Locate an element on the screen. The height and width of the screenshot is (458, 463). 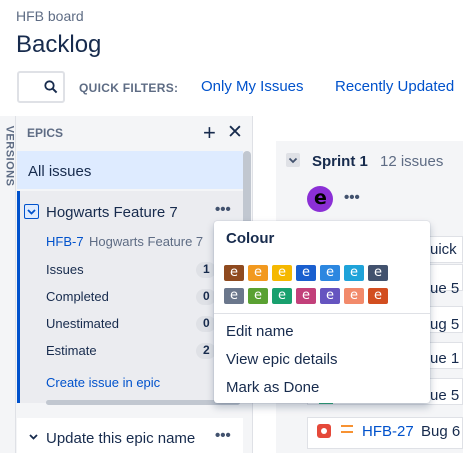
issue-title-fragment: ue 1 is located at coordinates (445, 358).